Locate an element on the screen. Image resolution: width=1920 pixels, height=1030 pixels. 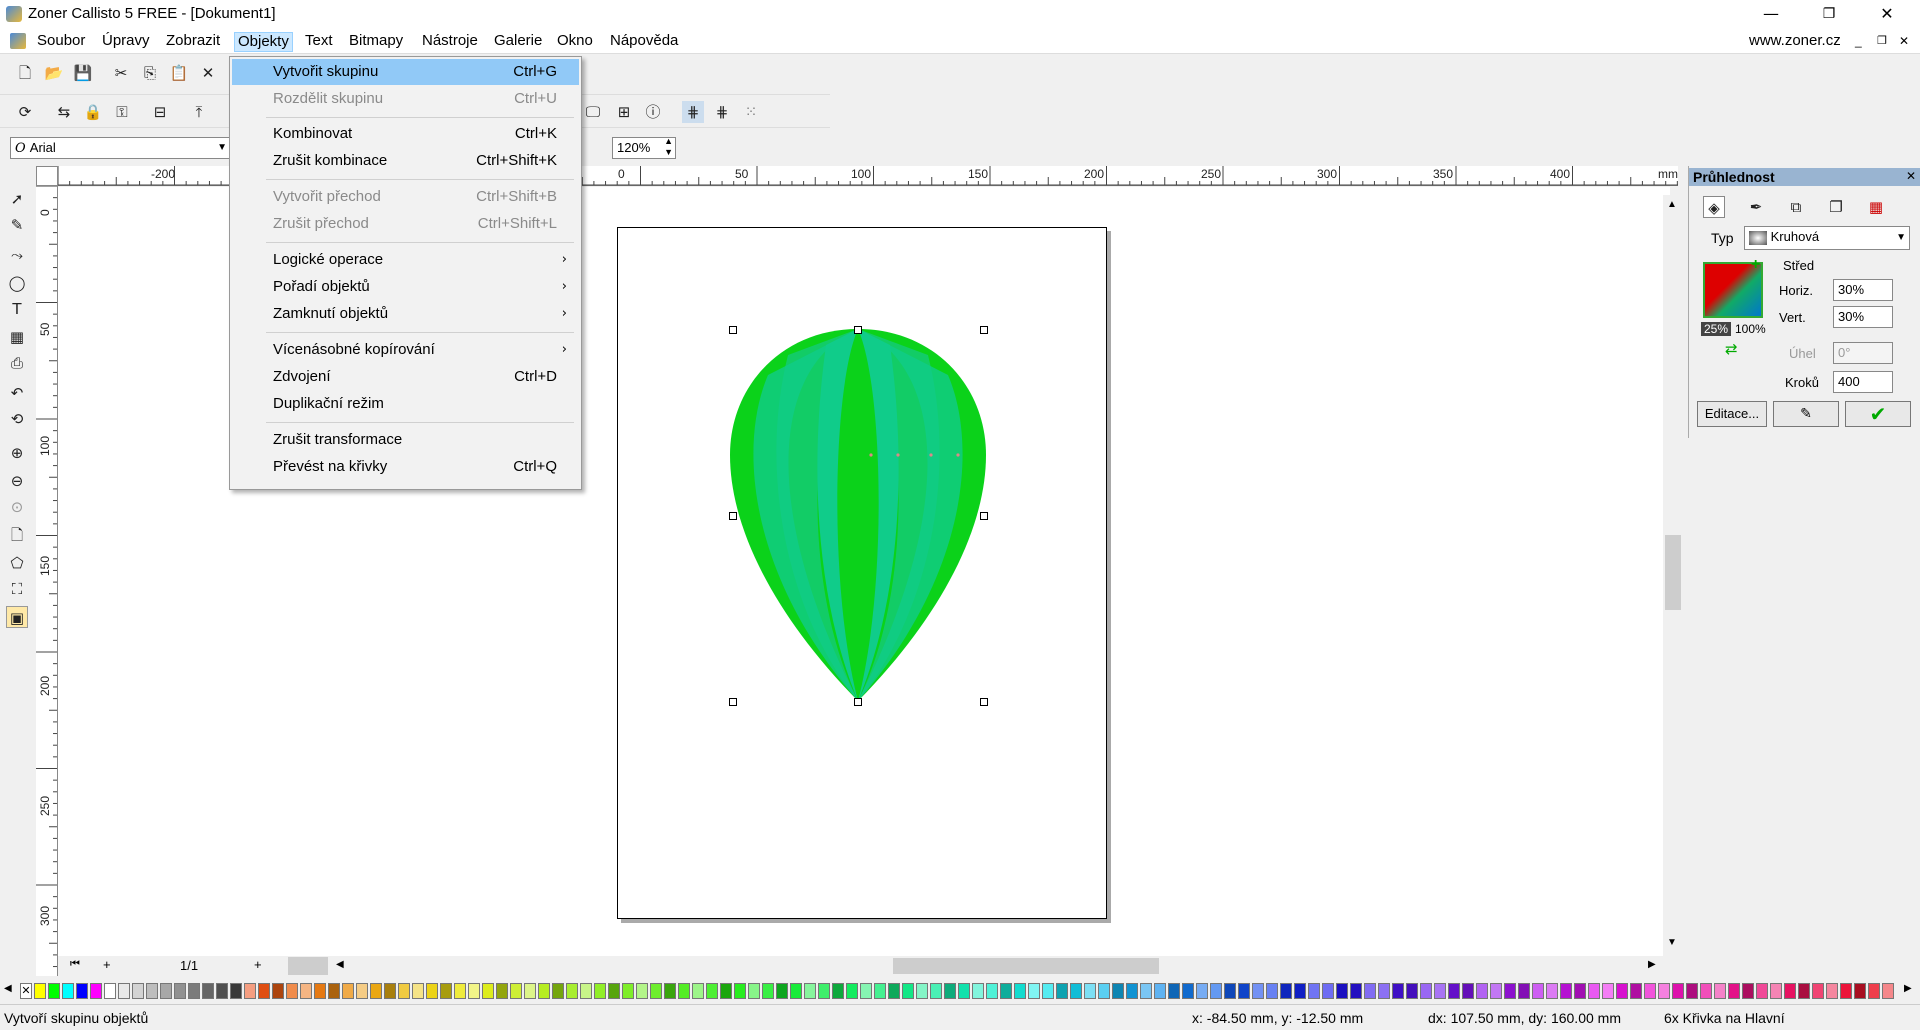
selection-handle-bottom-left is located at coordinates (733, 702).